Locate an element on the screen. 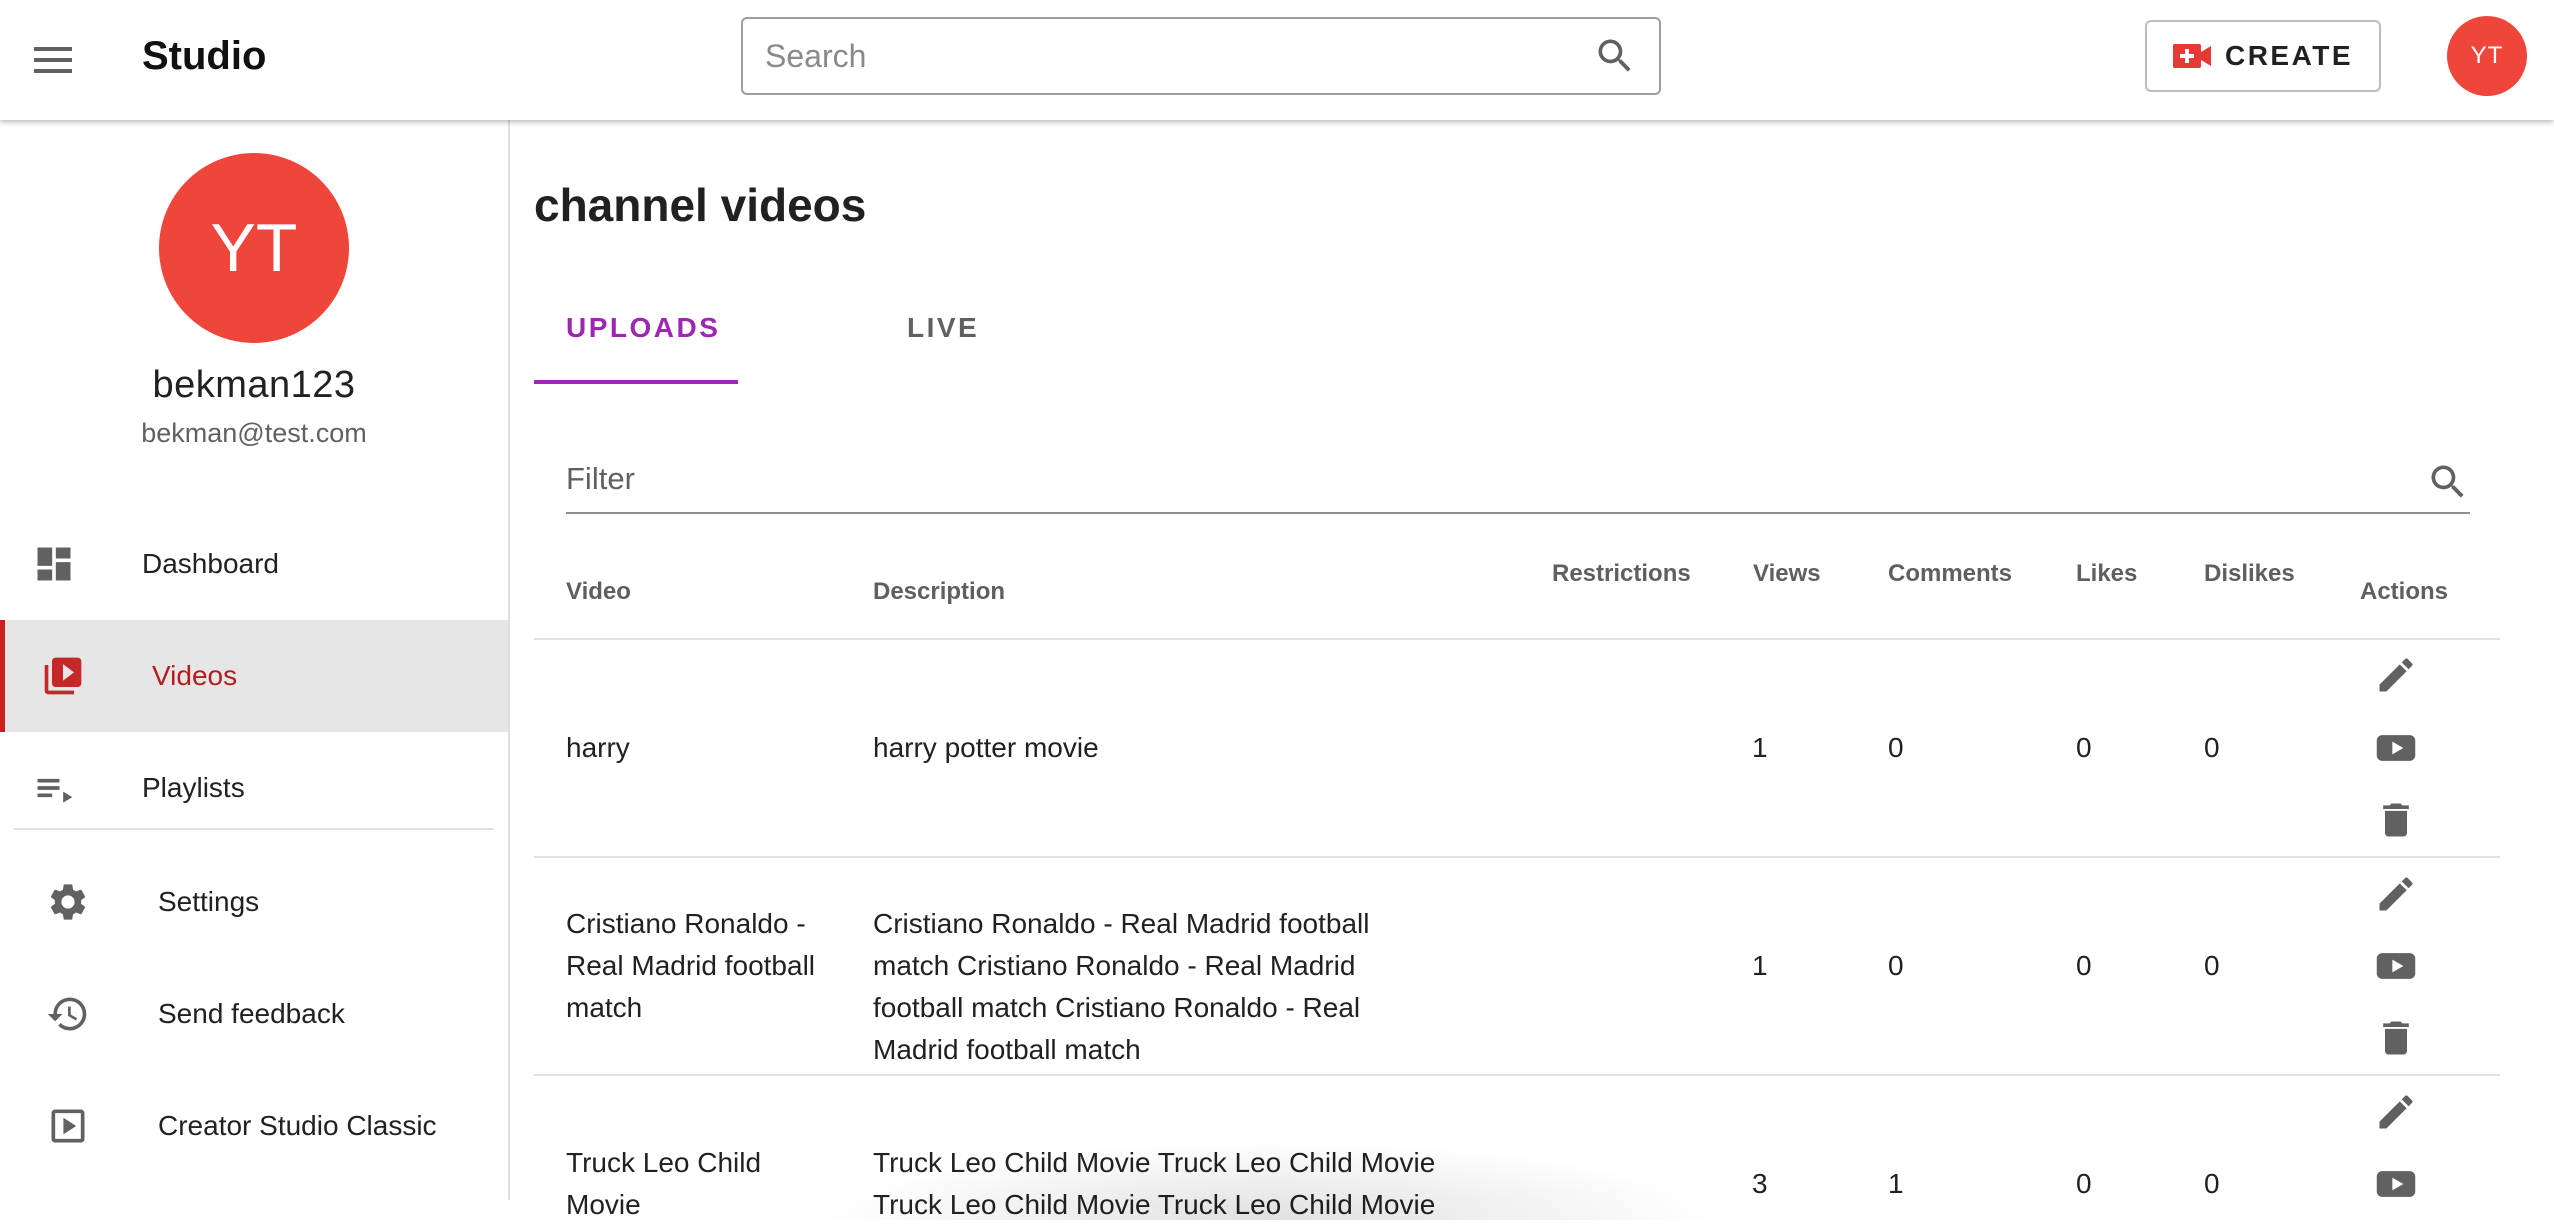 This screenshot has height=1226, width=2554. search-input is located at coordinates (1165, 56).